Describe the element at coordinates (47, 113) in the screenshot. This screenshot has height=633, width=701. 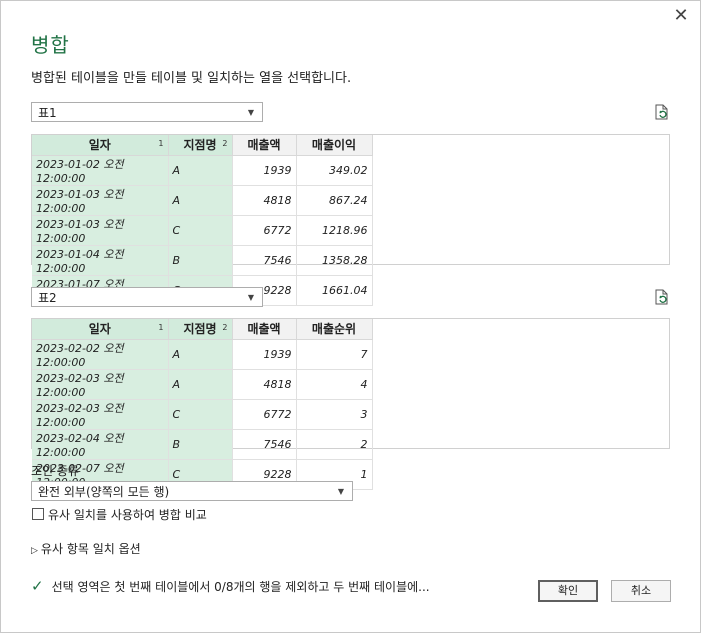
I see `table1-select-value: 표1` at that location.